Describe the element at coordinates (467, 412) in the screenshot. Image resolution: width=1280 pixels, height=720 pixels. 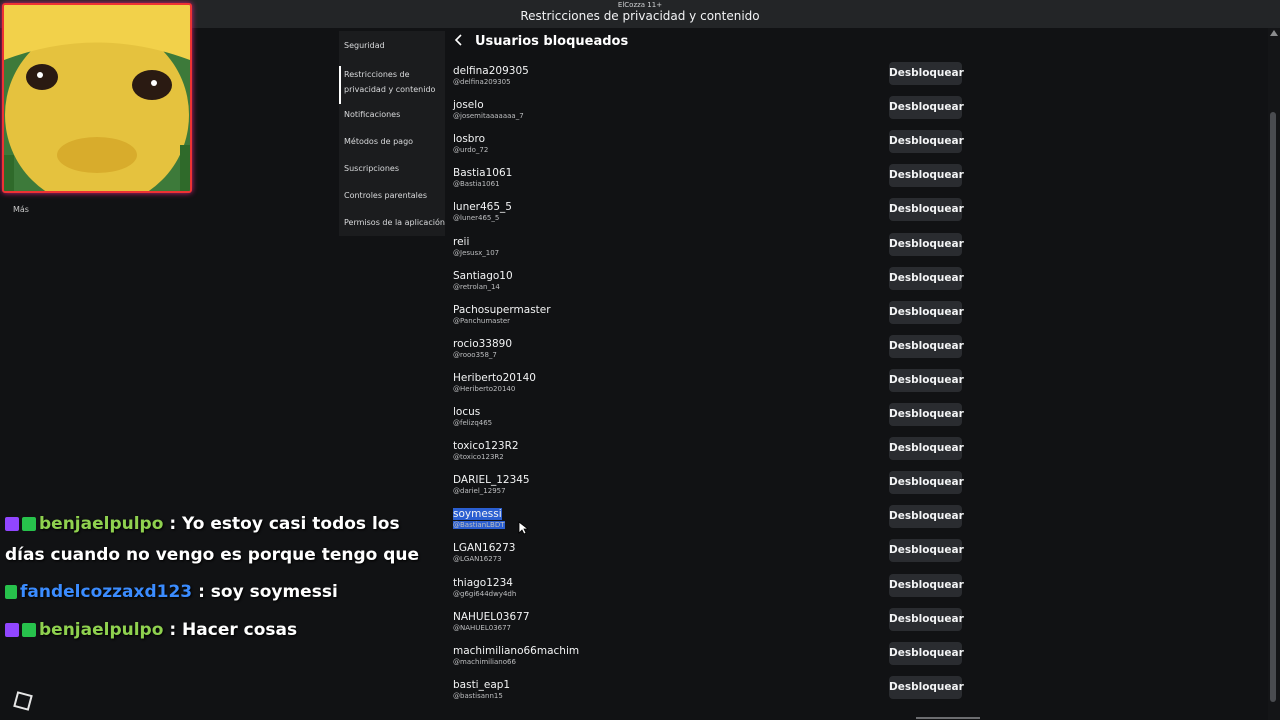
I see `blocked-user-name: locus` at that location.